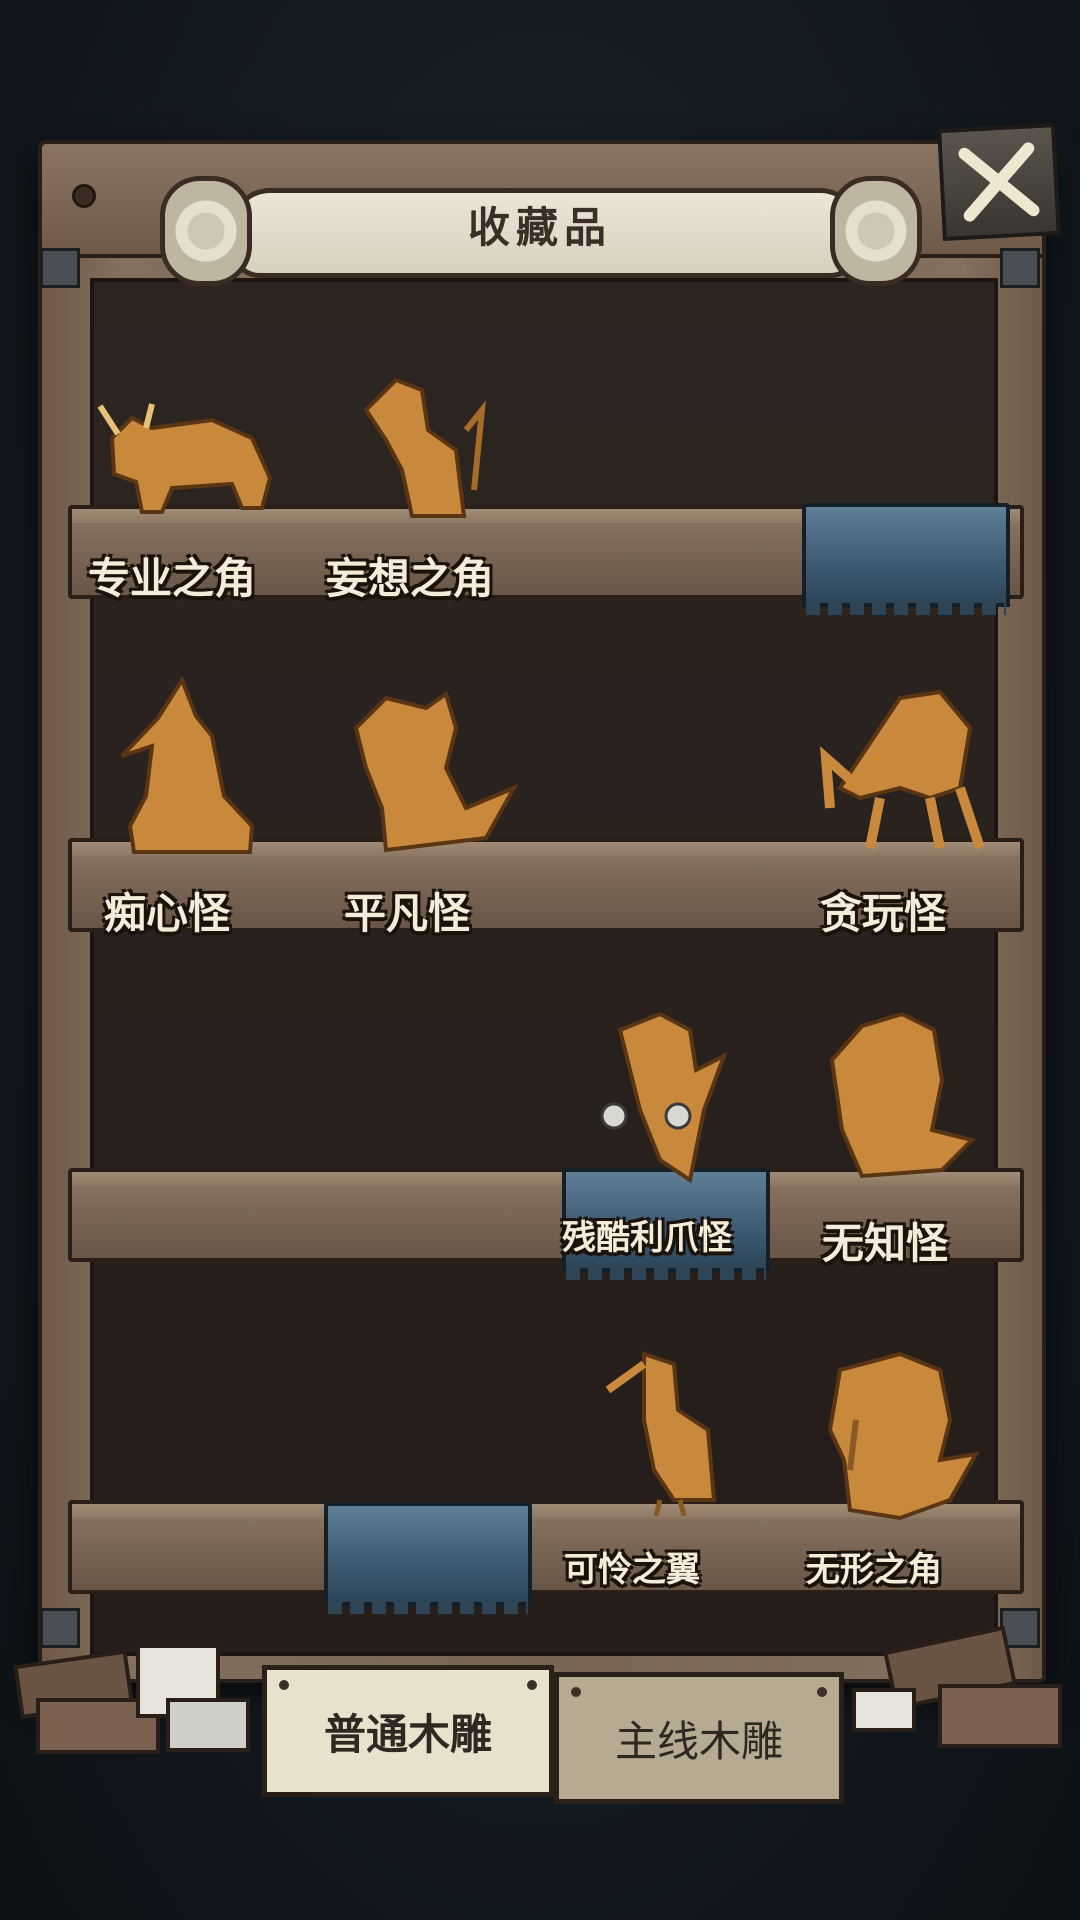 This screenshot has height=1920, width=1080. Describe the element at coordinates (900, 1436) in the screenshot. I see `carving-elephant-figure` at that location.